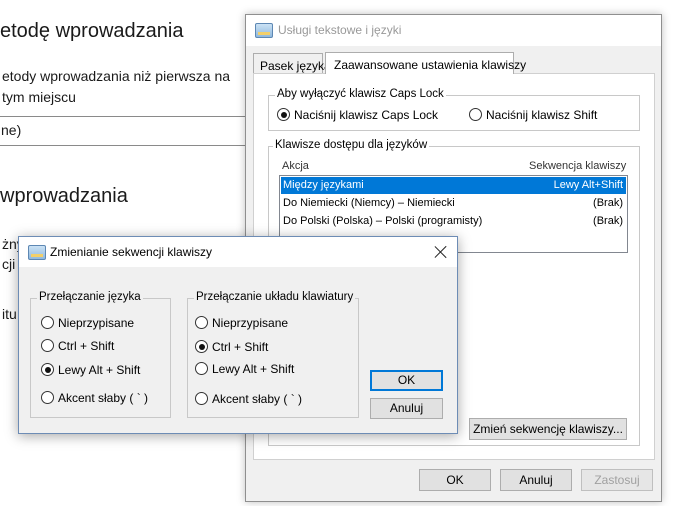  What do you see at coordinates (116, 76) in the screenshot?
I see `background-text-line-1: etody wprowadzania niż pierwsza na` at bounding box center [116, 76].